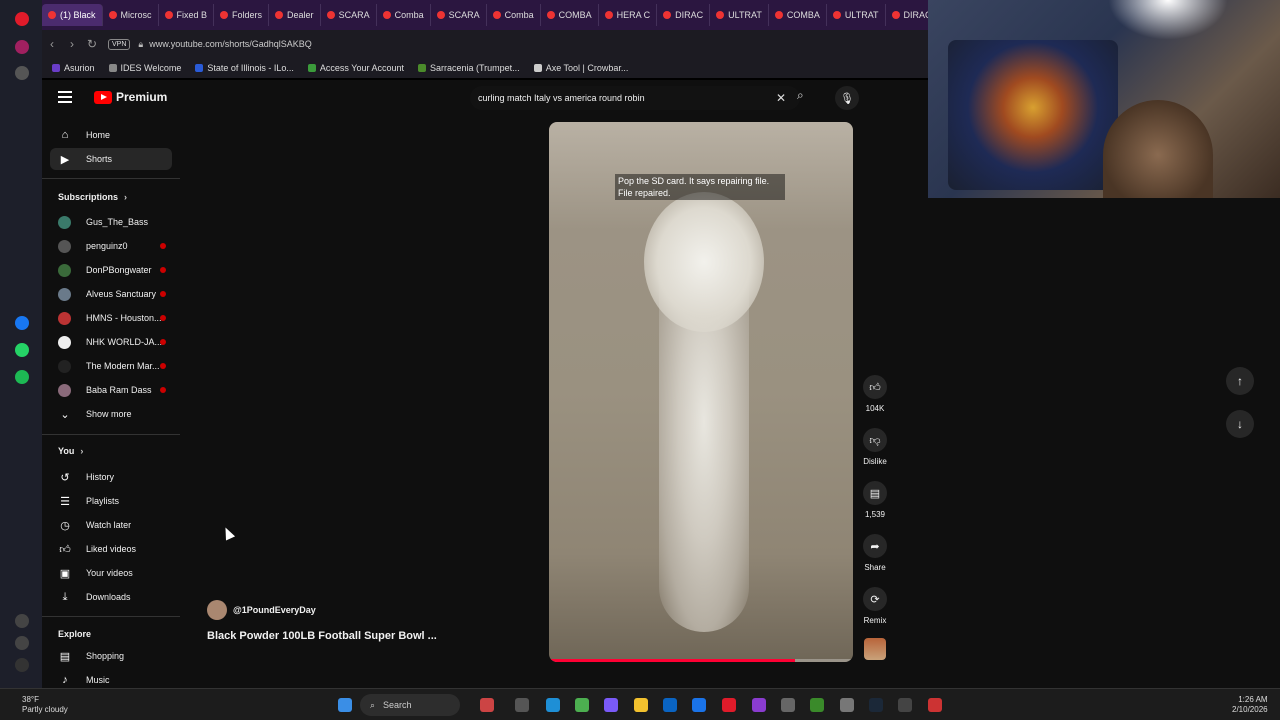  What do you see at coordinates (876, 705) in the screenshot?
I see `steam-icon` at bounding box center [876, 705].